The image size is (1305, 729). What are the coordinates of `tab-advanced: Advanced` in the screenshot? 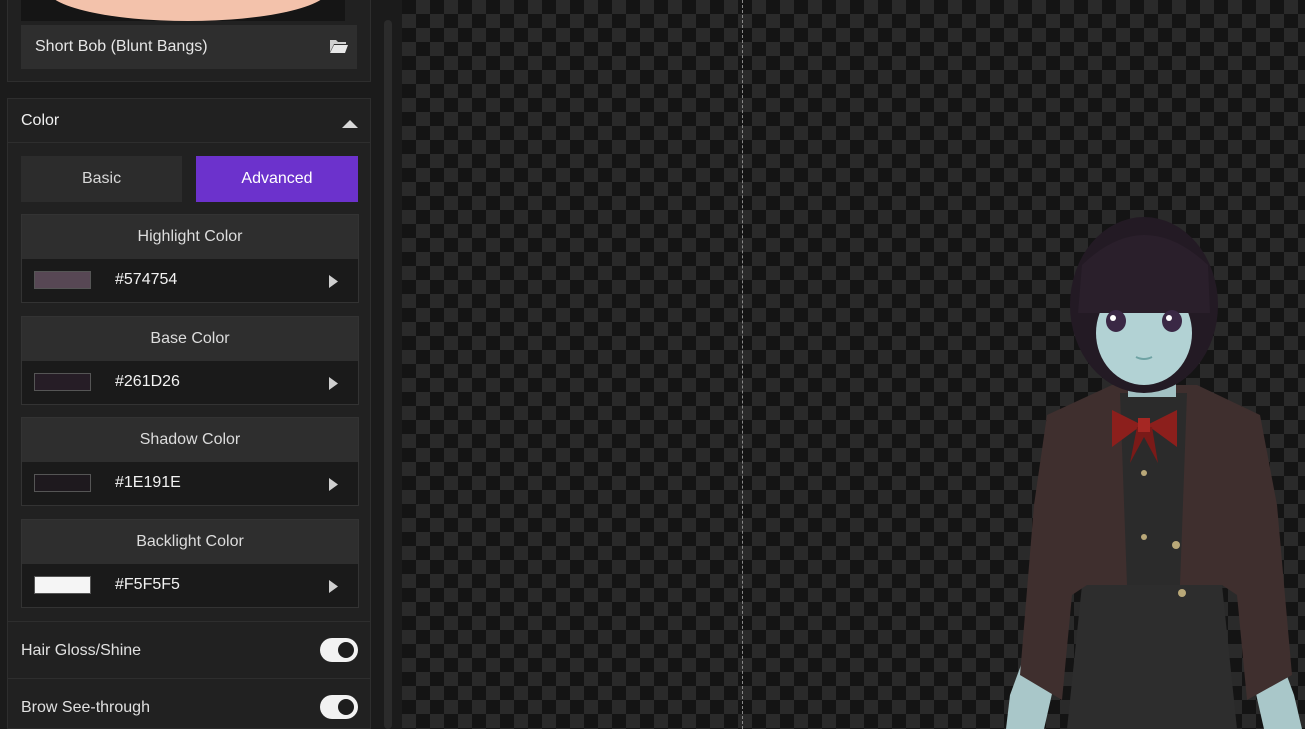 It's located at (277, 179).